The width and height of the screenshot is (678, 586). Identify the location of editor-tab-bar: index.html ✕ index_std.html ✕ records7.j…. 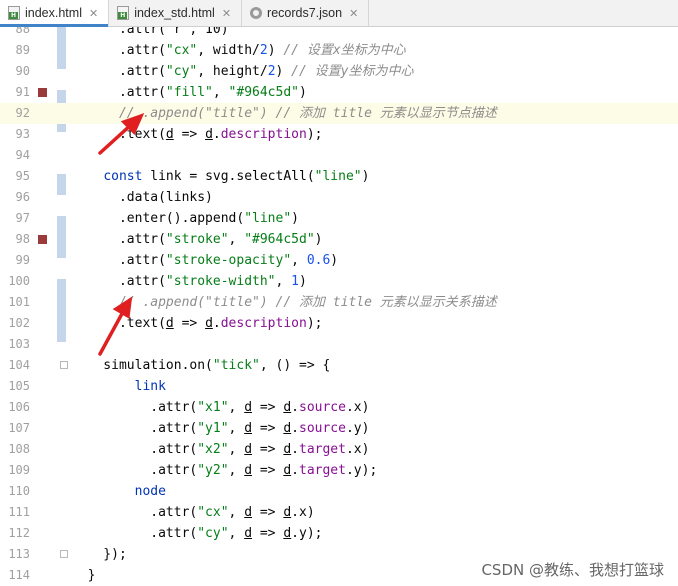
(339, 13).